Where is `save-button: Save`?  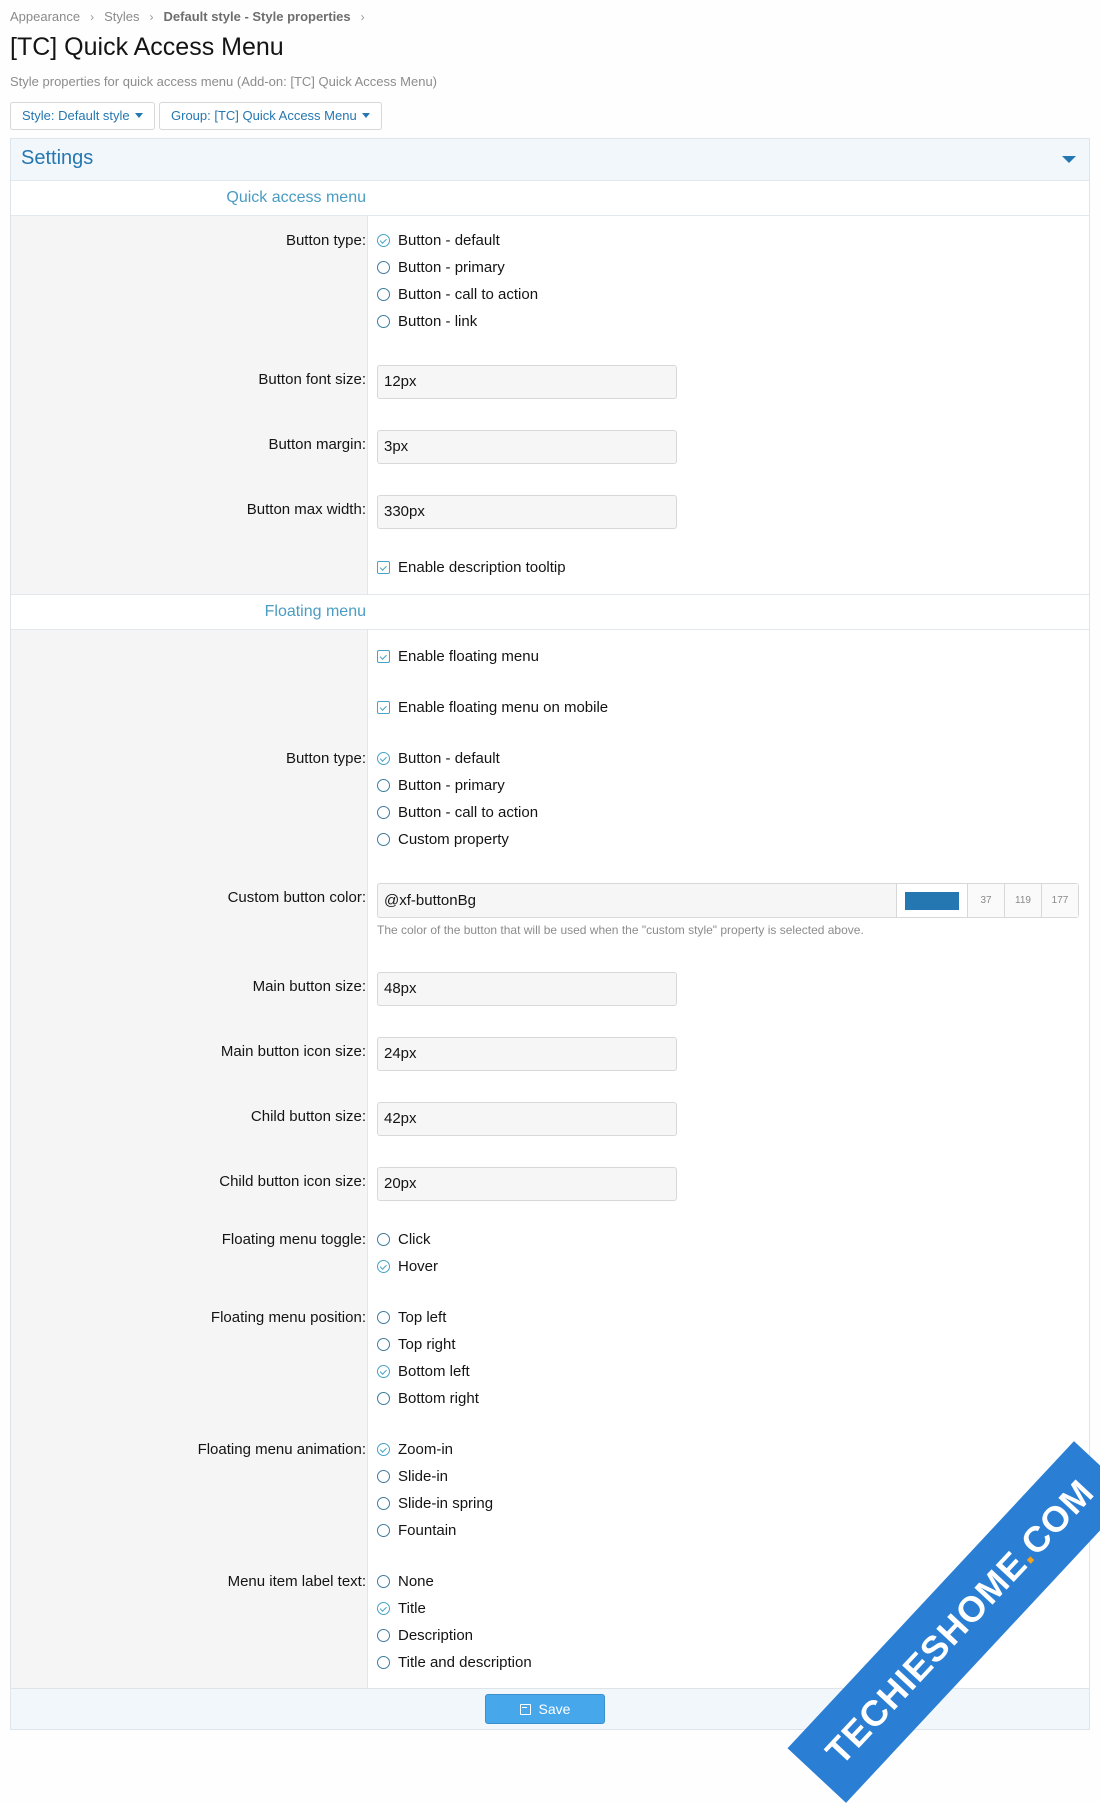 save-button: Save is located at coordinates (545, 1709).